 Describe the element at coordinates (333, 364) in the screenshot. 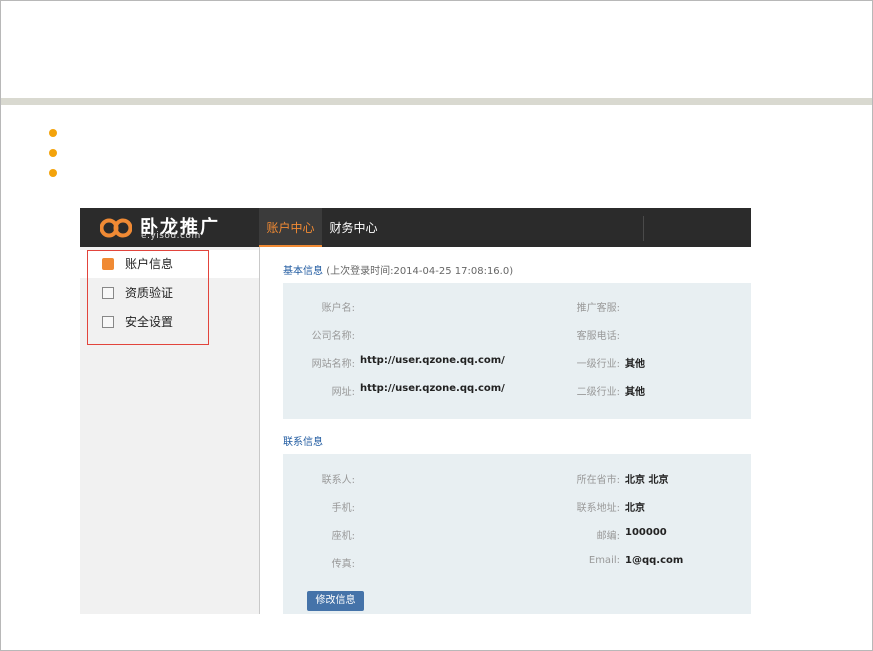

I see `field-label: 网站名称:` at that location.